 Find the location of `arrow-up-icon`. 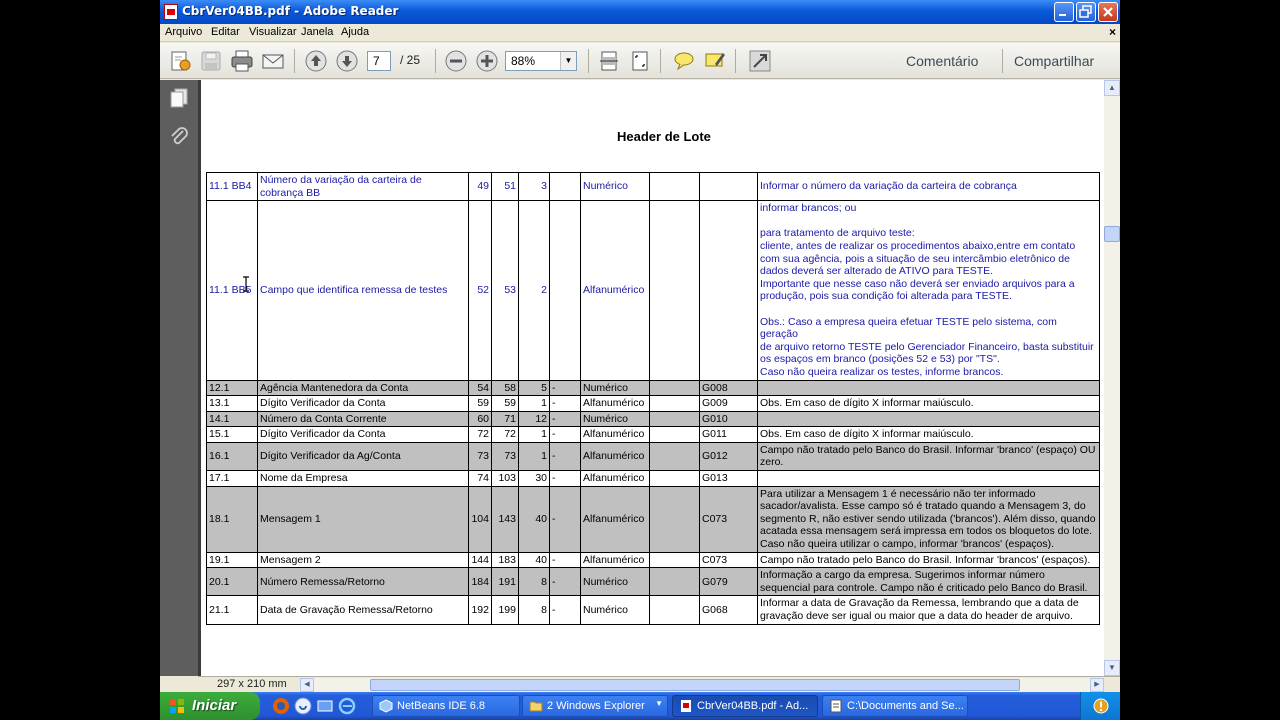

arrow-up-icon is located at coordinates (316, 61).